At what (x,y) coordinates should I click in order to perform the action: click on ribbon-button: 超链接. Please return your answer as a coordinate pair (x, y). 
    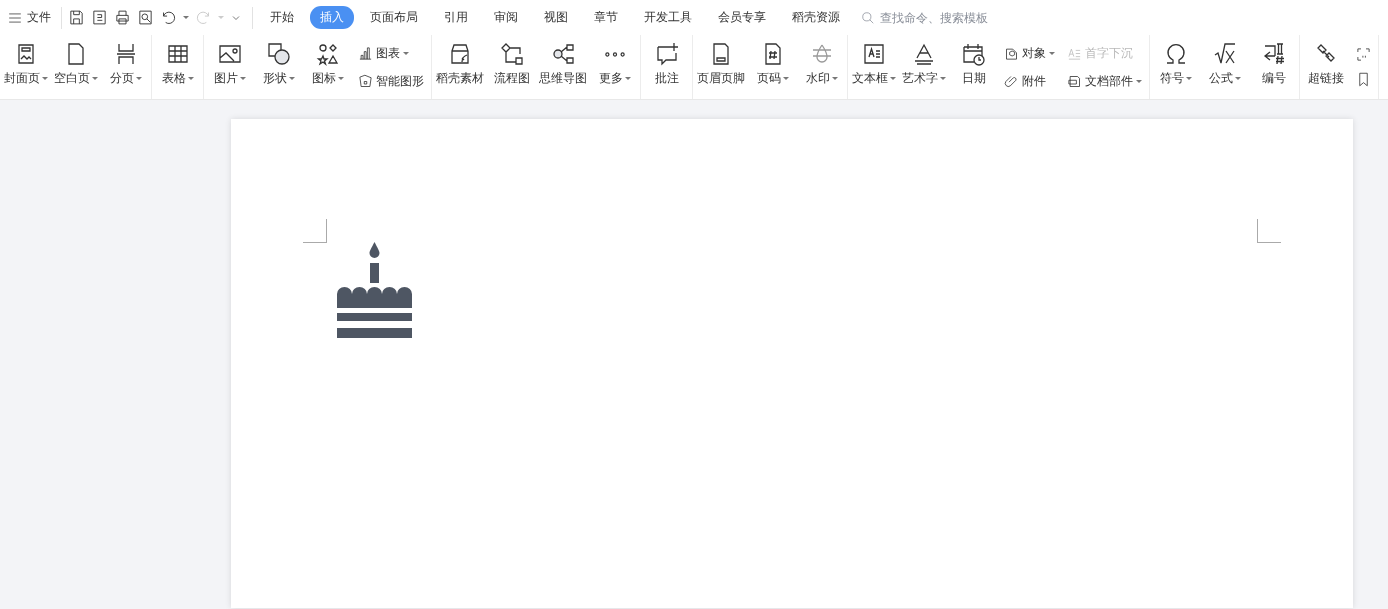
    Looking at the image, I should click on (1325, 67).